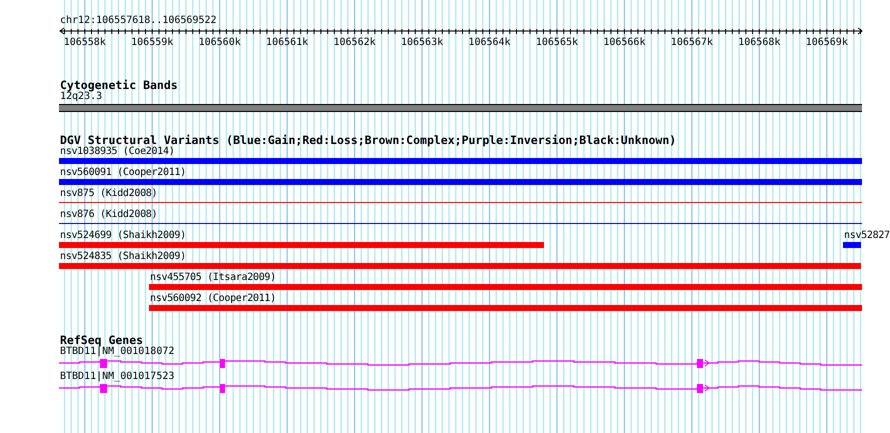 The image size is (890, 433). Describe the element at coordinates (81, 97) in the screenshot. I see `band-label: 12q23.3` at that location.